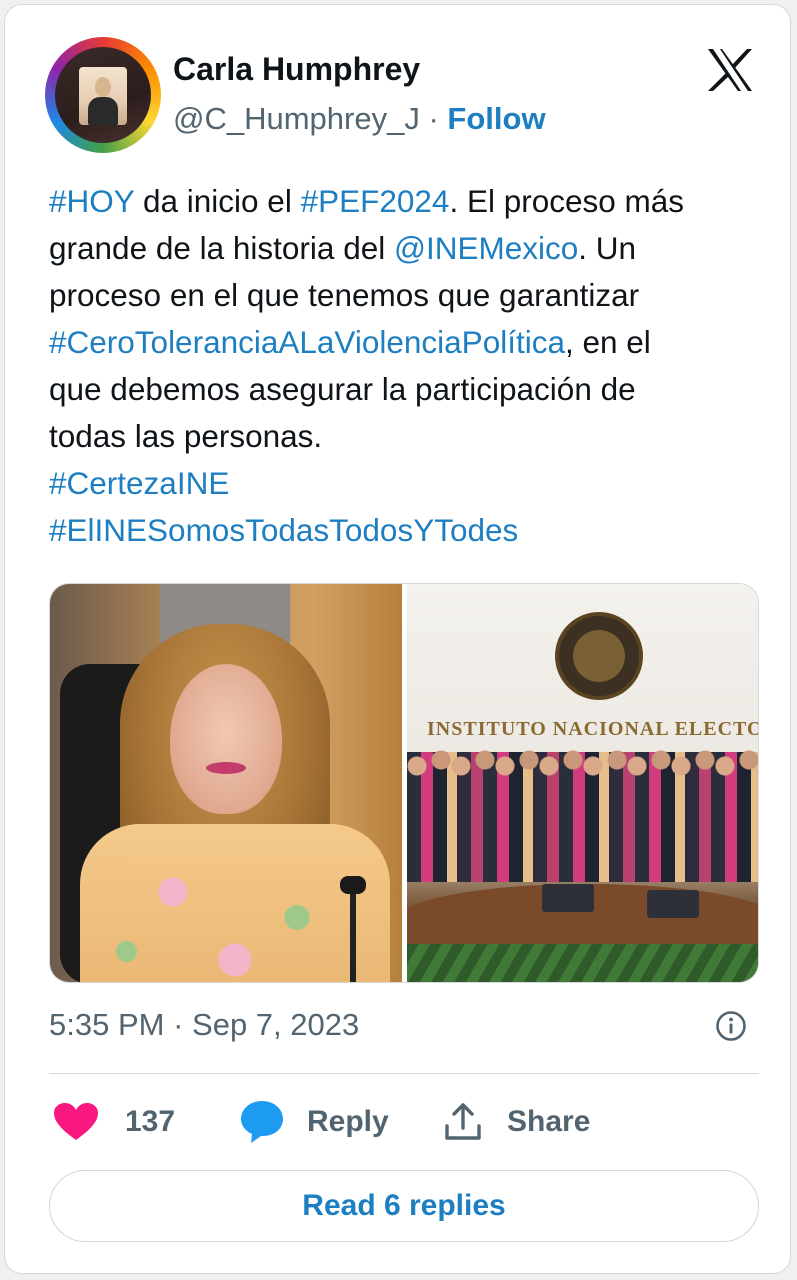 This screenshot has width=797, height=1280. I want to click on x-logo-icon, so click(730, 70).